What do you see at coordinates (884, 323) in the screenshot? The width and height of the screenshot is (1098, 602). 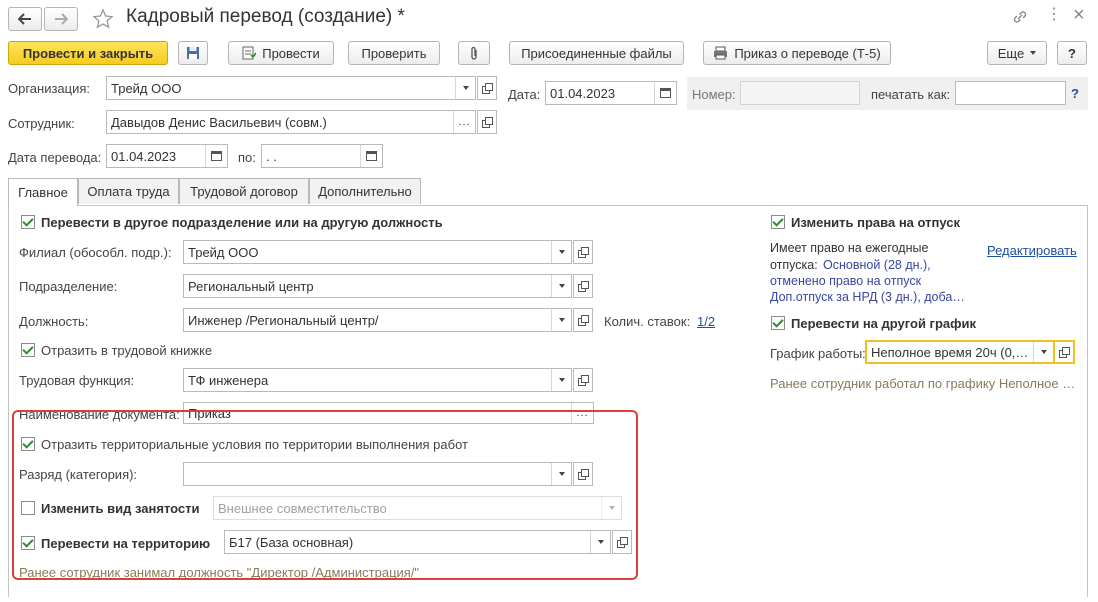 I see `schedule-transfer-label: Перевести на другой график` at bounding box center [884, 323].